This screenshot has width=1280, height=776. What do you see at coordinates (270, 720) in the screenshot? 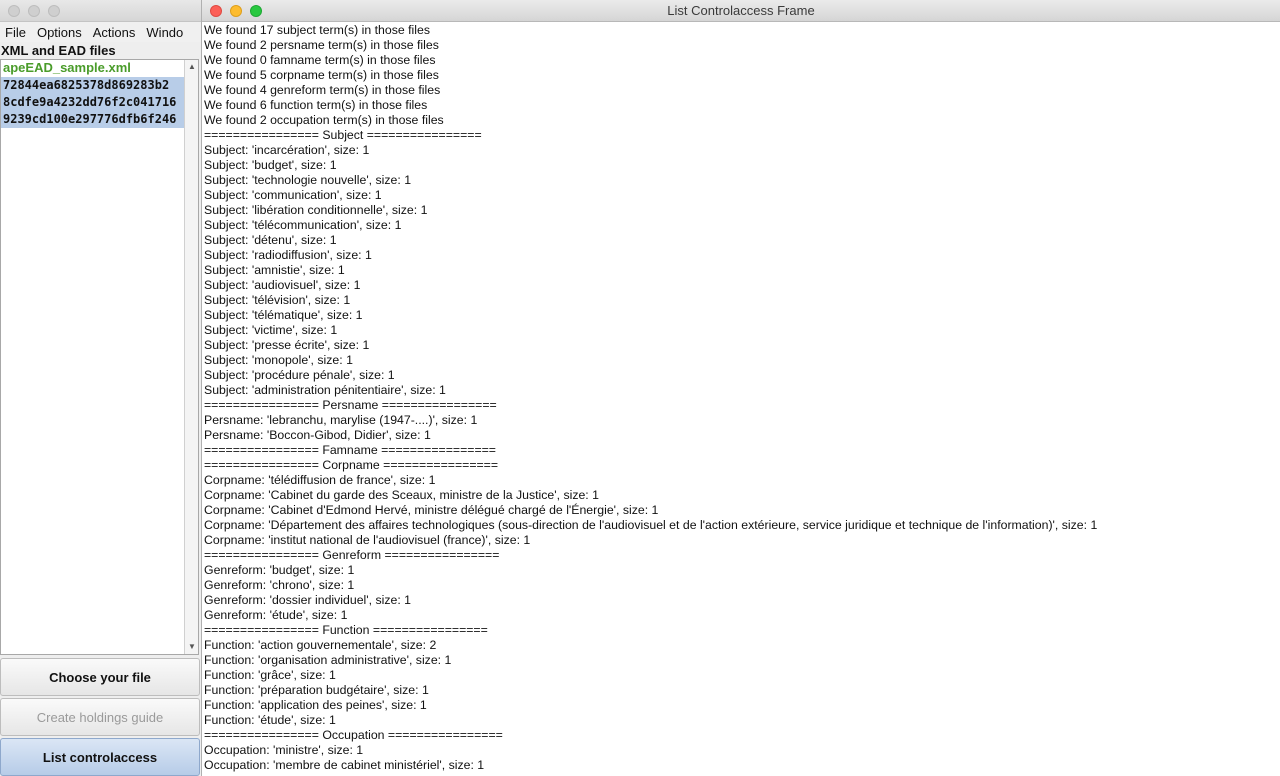
I see `output-line: Function: 'étude', size: 1` at bounding box center [270, 720].